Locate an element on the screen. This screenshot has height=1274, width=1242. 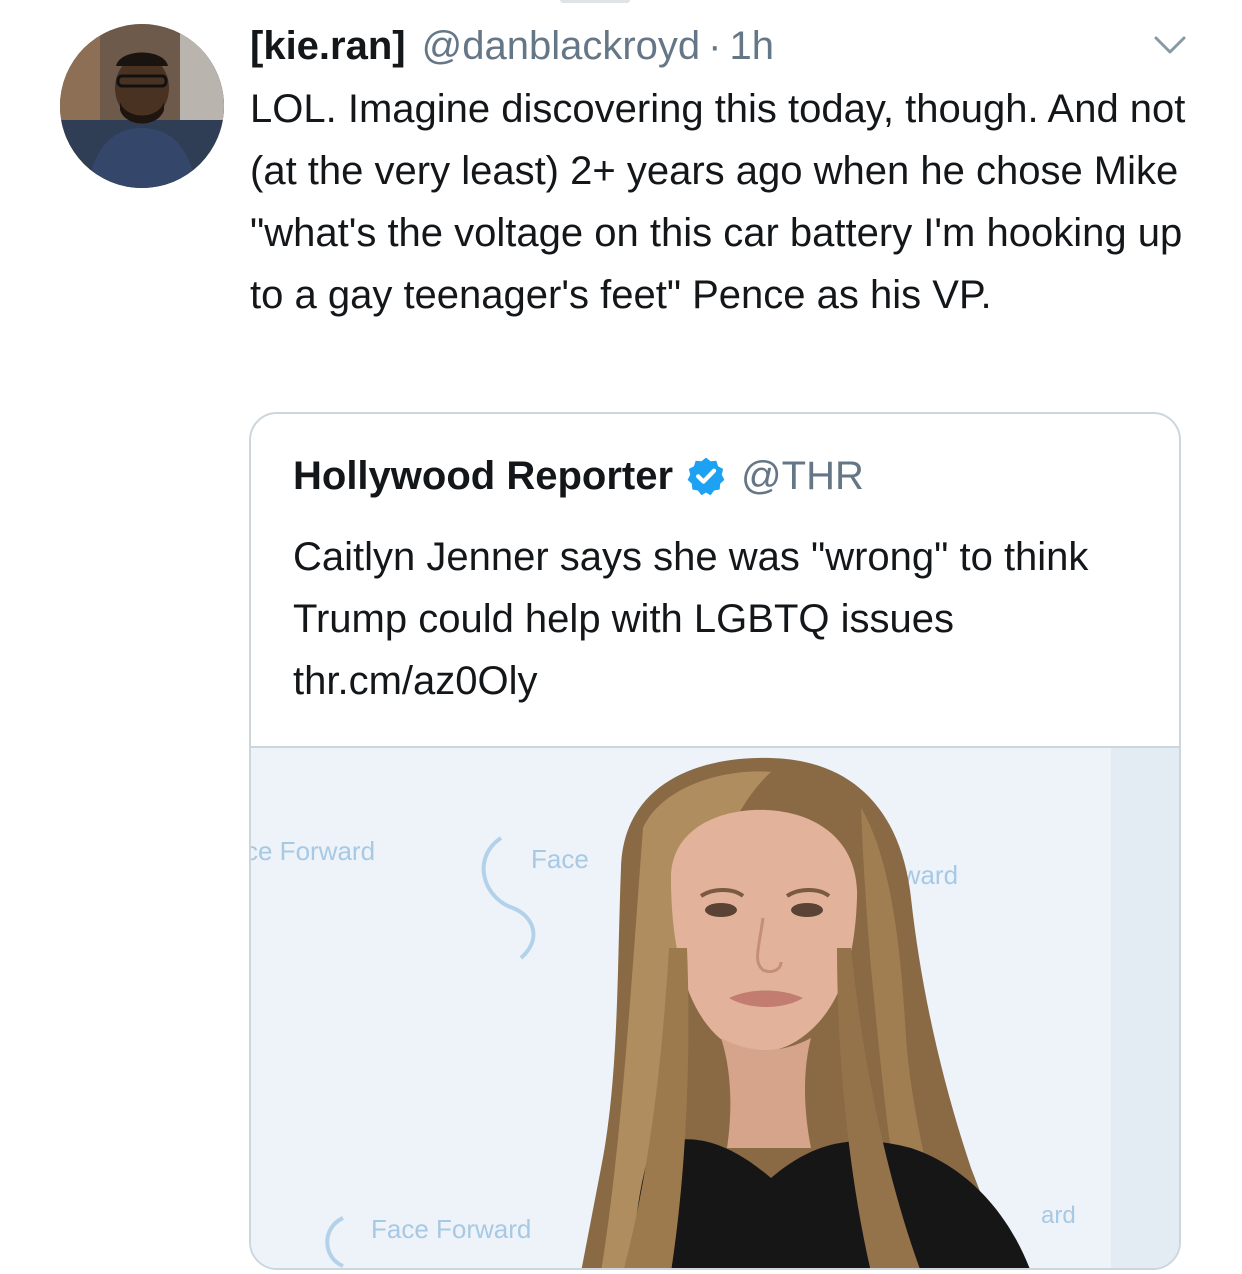
pull-indicator is located at coordinates (595, 1).